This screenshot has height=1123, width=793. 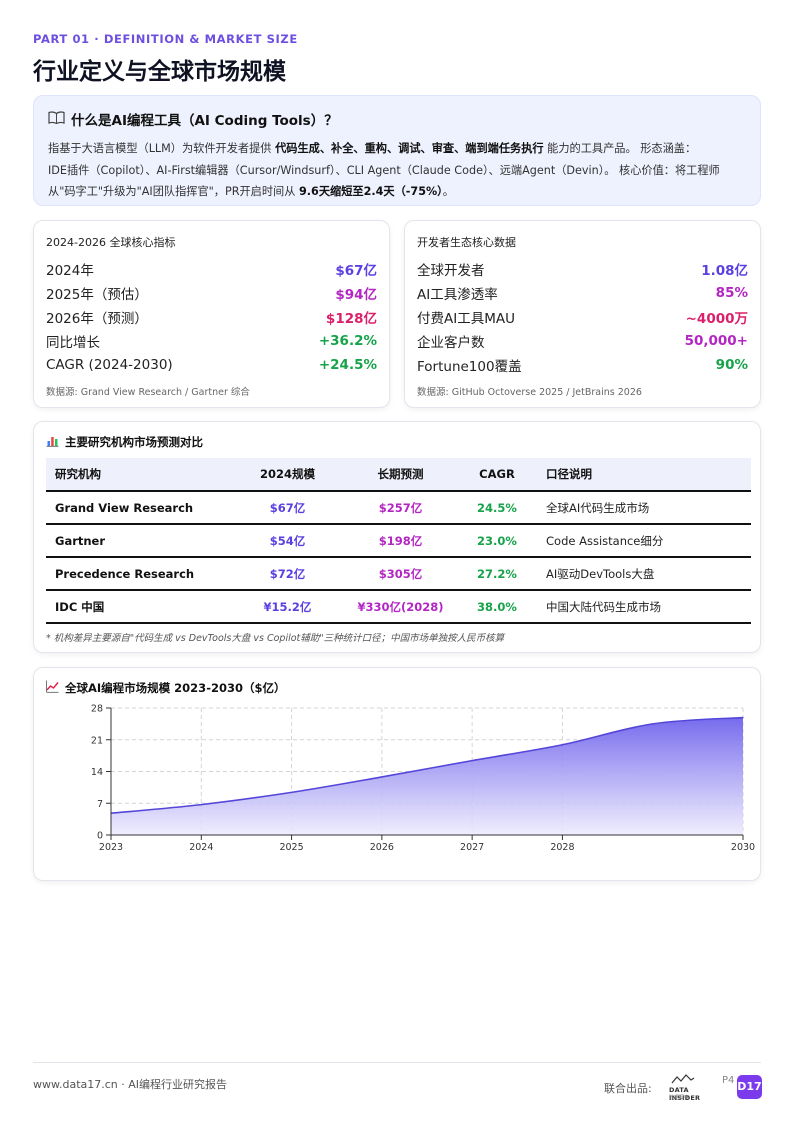 What do you see at coordinates (582, 341) in the screenshot?
I see `ecosystem-metric-row: 企业客户数 50,000+` at bounding box center [582, 341].